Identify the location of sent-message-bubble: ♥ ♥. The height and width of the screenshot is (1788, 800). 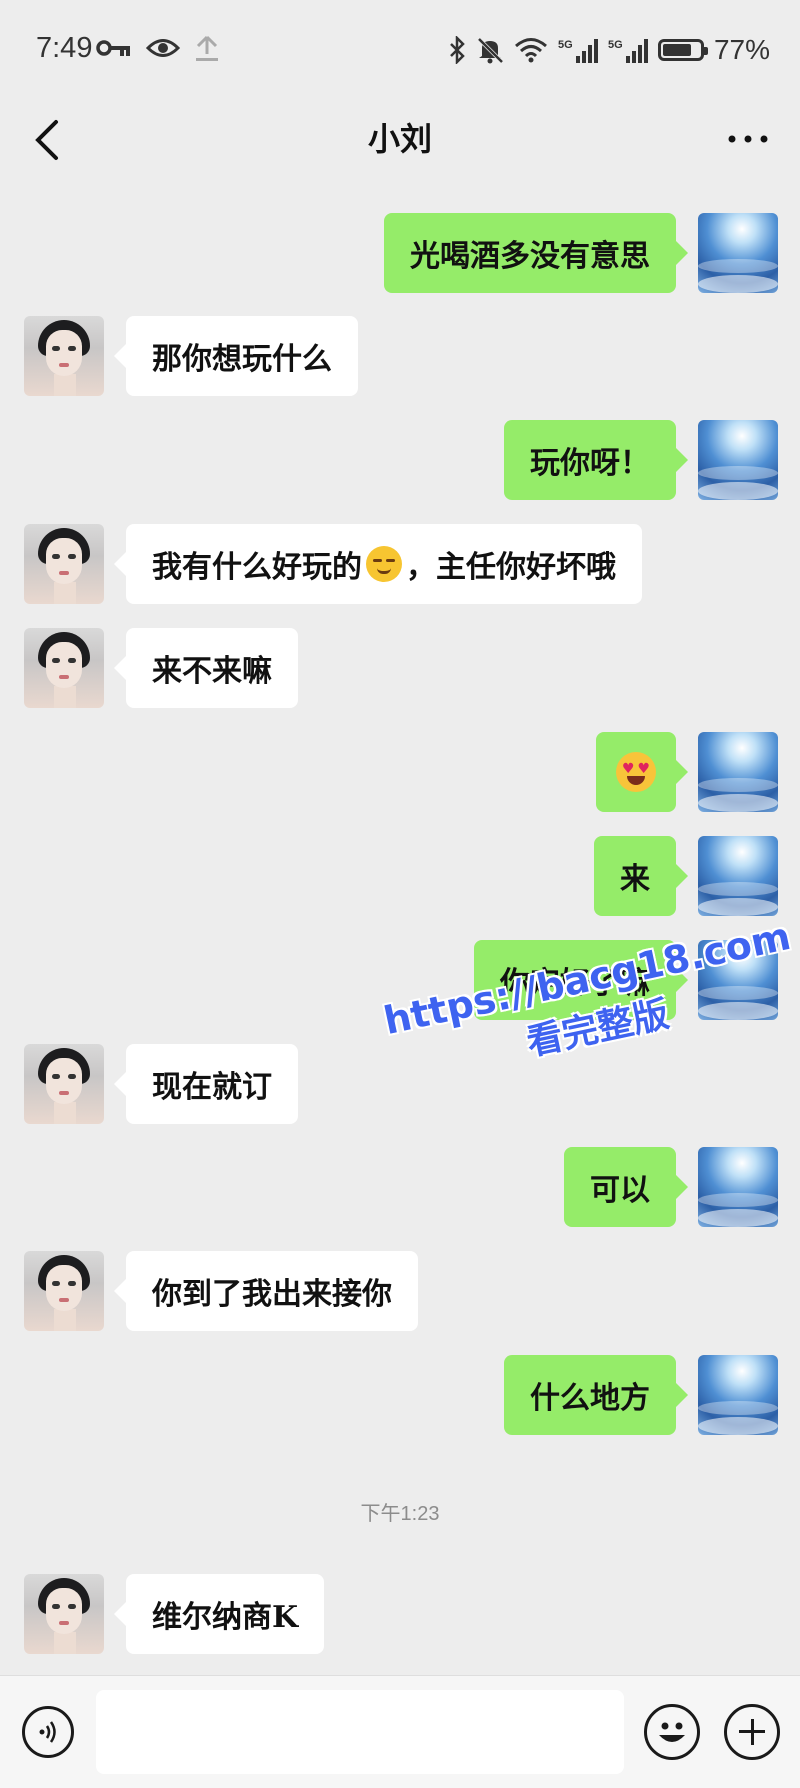
(642, 772).